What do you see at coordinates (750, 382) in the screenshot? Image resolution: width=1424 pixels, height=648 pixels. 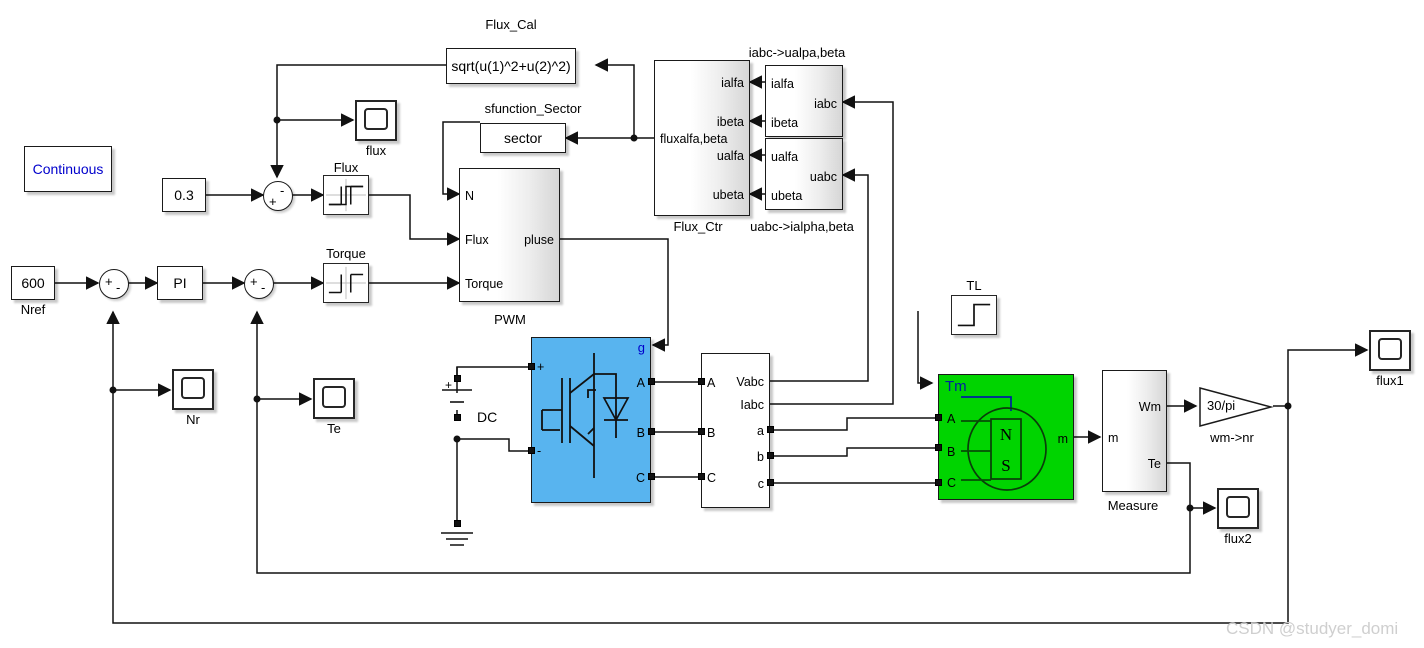 I see `vi-port-vabc: Vabc` at bounding box center [750, 382].